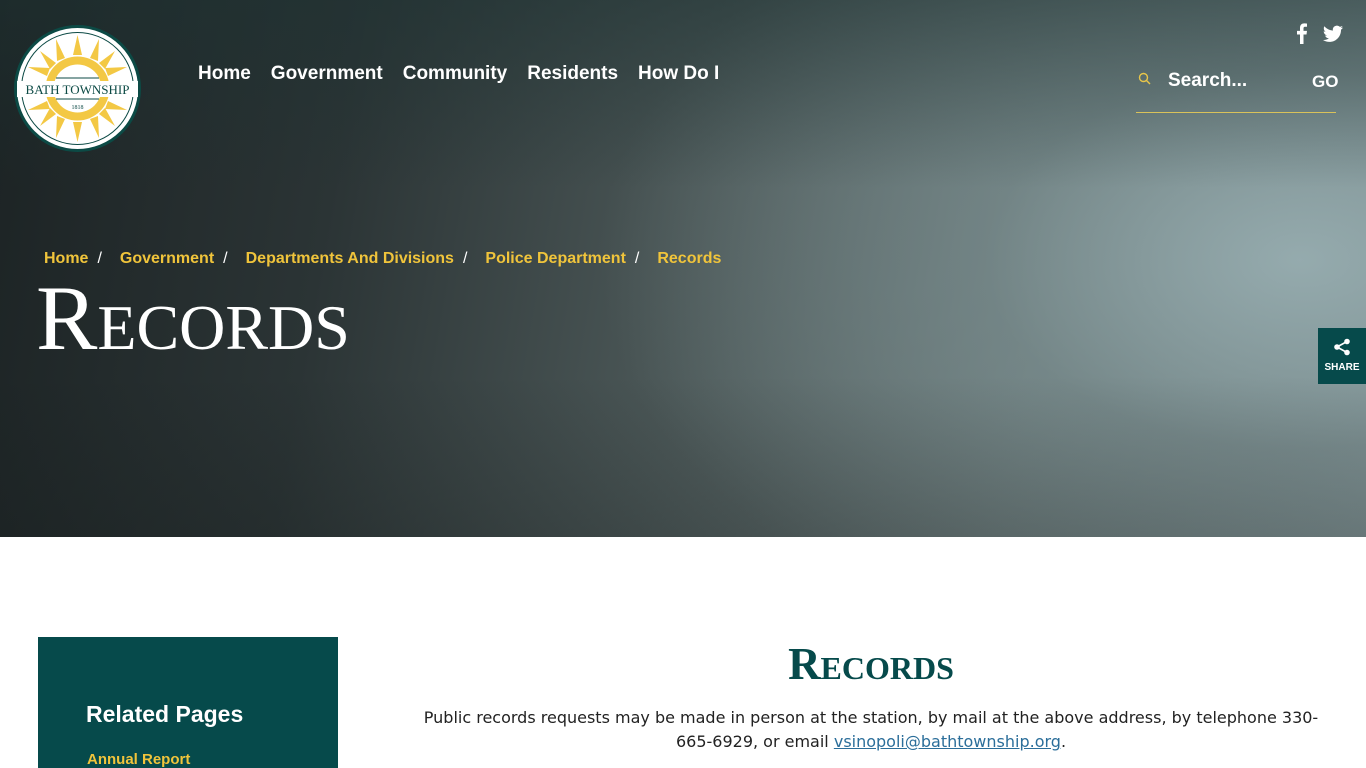 This screenshot has height=768, width=1366. What do you see at coordinates (1063, 741) in the screenshot?
I see `content-text-end: .` at bounding box center [1063, 741].